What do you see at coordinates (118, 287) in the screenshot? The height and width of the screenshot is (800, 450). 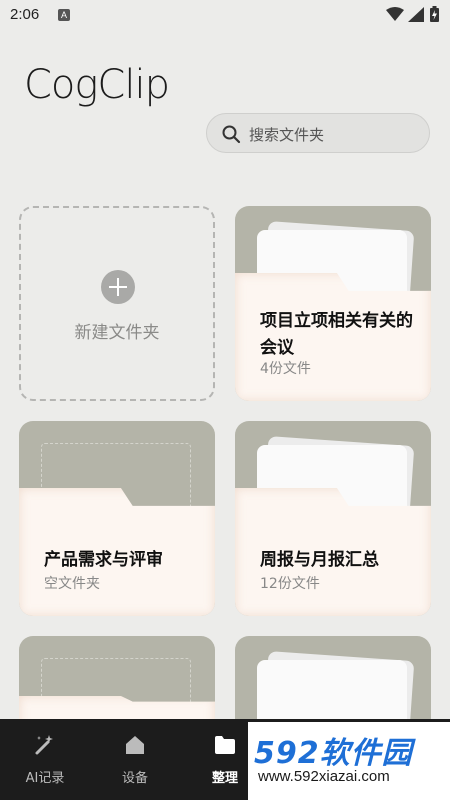 I see `plus-icon` at bounding box center [118, 287].